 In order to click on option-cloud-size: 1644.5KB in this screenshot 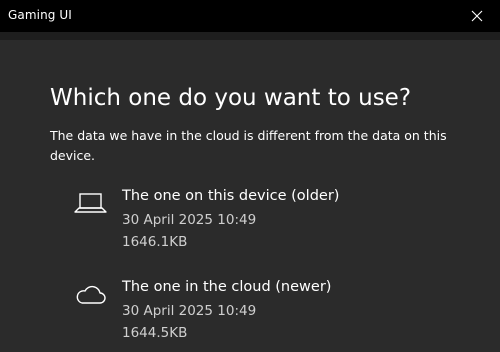, I will do `click(155, 333)`.